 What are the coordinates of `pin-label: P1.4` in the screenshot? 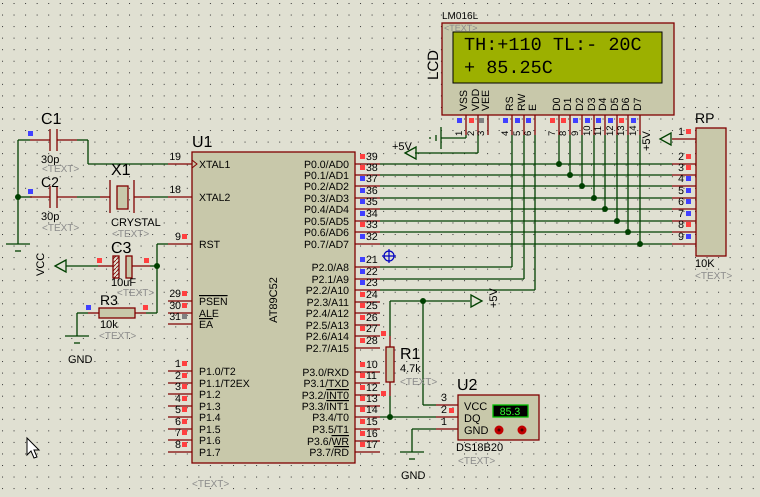 It's located at (210, 418).